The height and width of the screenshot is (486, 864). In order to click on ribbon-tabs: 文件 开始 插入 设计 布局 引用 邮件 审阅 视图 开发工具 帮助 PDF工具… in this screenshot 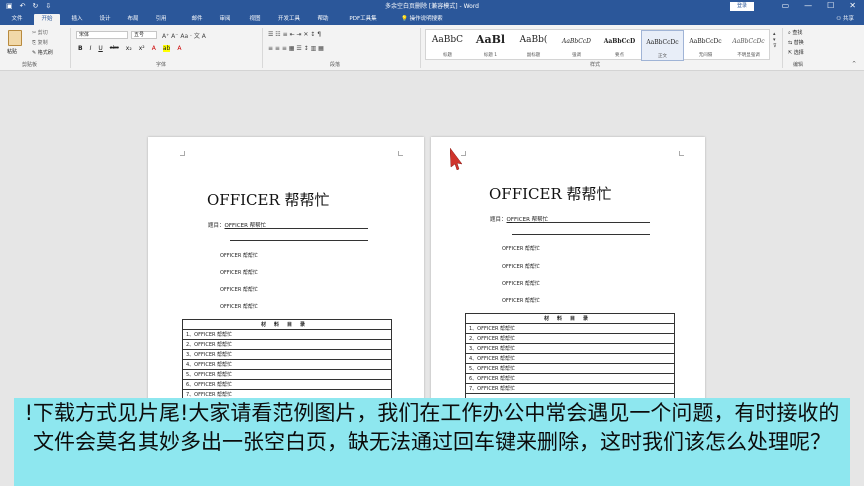, I will do `click(432, 19)`.